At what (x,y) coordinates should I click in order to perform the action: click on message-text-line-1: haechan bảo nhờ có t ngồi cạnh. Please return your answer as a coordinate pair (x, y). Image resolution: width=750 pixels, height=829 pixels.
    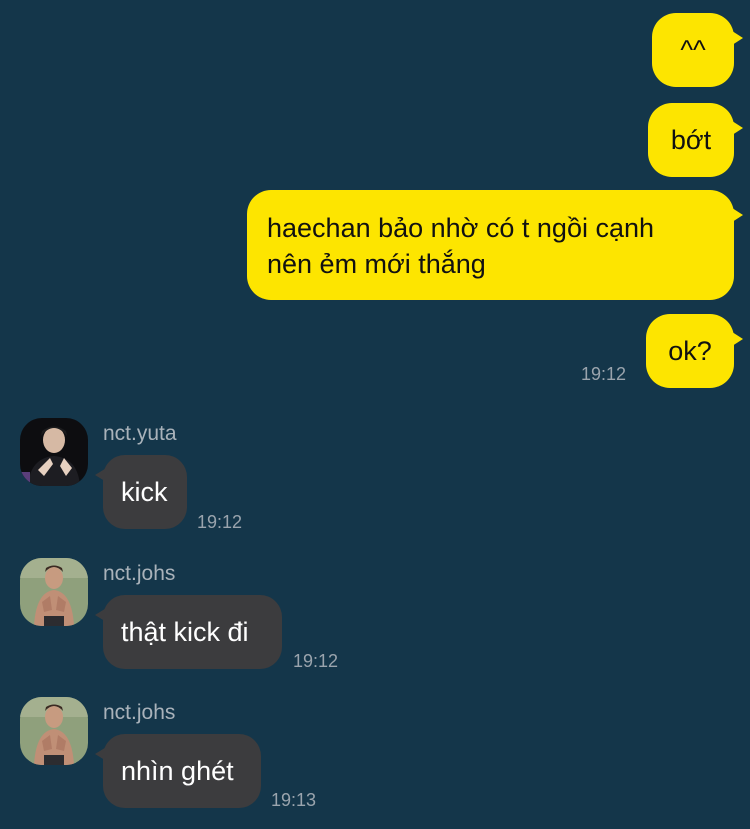
    Looking at the image, I should click on (461, 228).